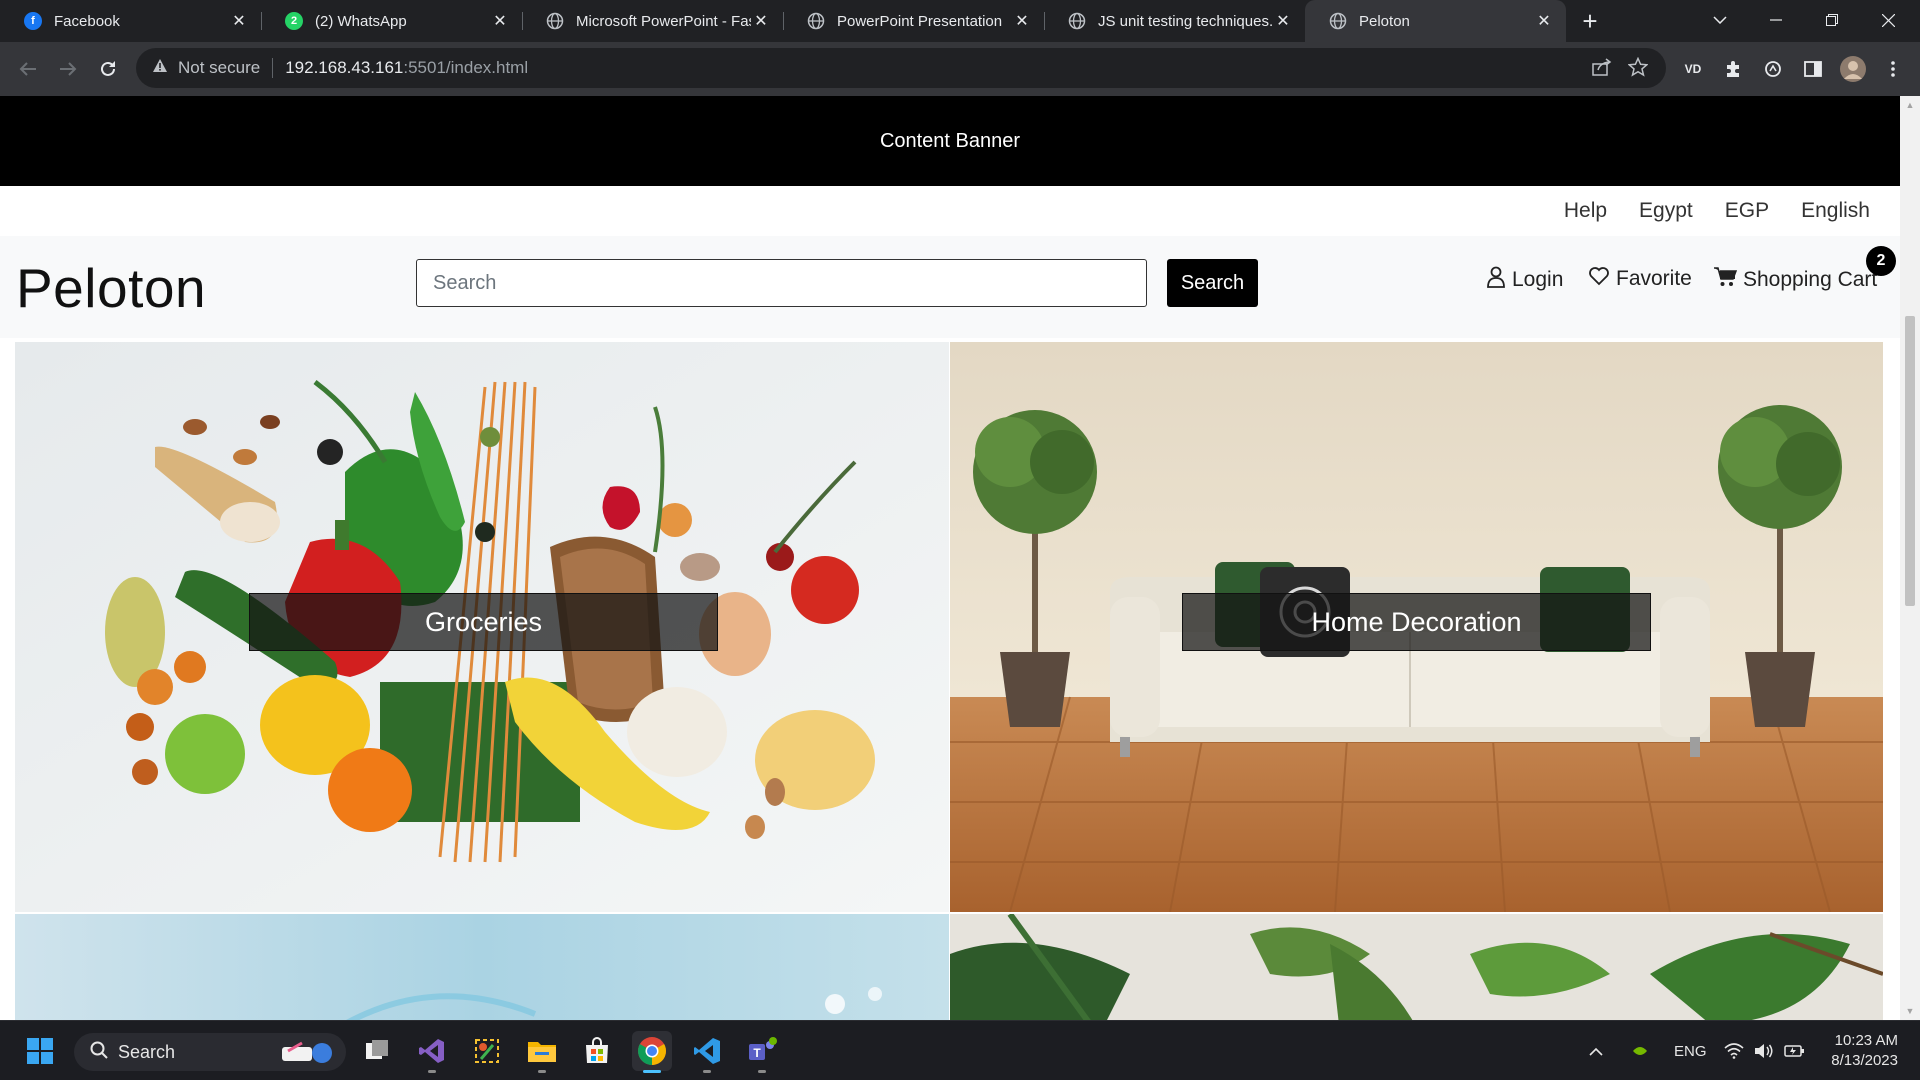 This screenshot has width=1920, height=1080. What do you see at coordinates (1602, 69) in the screenshot?
I see `share-icon` at bounding box center [1602, 69].